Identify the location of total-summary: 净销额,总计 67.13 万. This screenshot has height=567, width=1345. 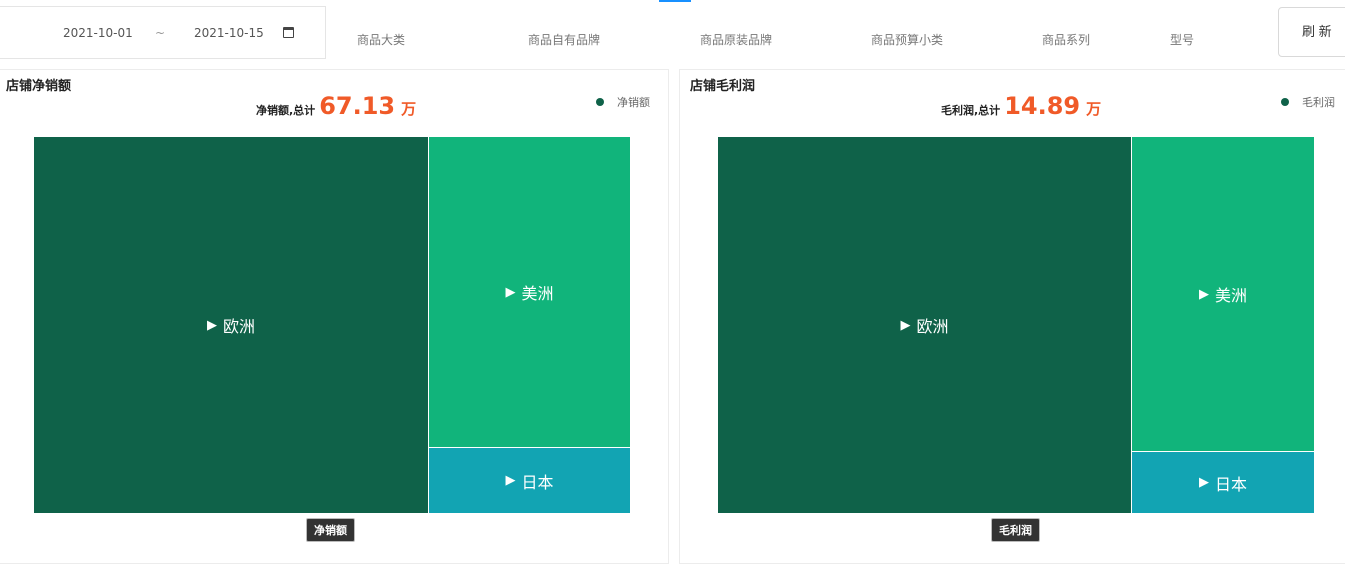
(336, 106).